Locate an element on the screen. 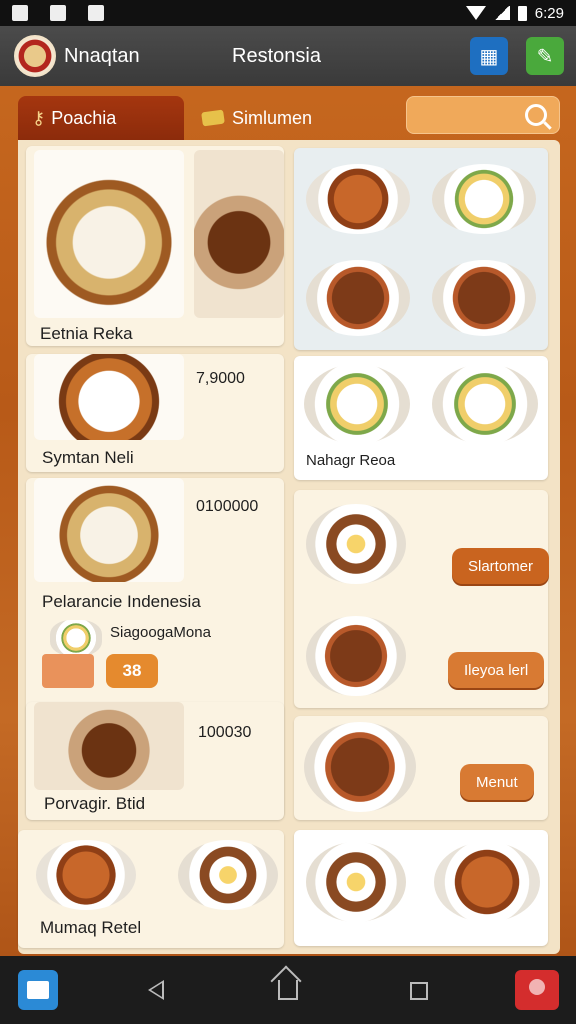 This screenshot has width=576, height=1024. status-time: 6:29 is located at coordinates (549, 13).